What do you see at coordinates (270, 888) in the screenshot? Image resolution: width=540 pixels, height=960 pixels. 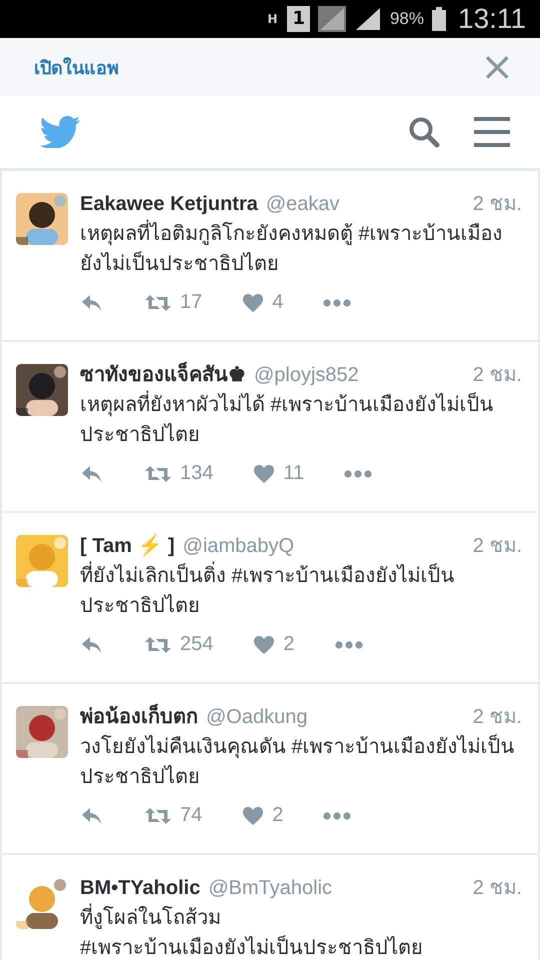 I see `user-handle: @BmTyaholic` at bounding box center [270, 888].